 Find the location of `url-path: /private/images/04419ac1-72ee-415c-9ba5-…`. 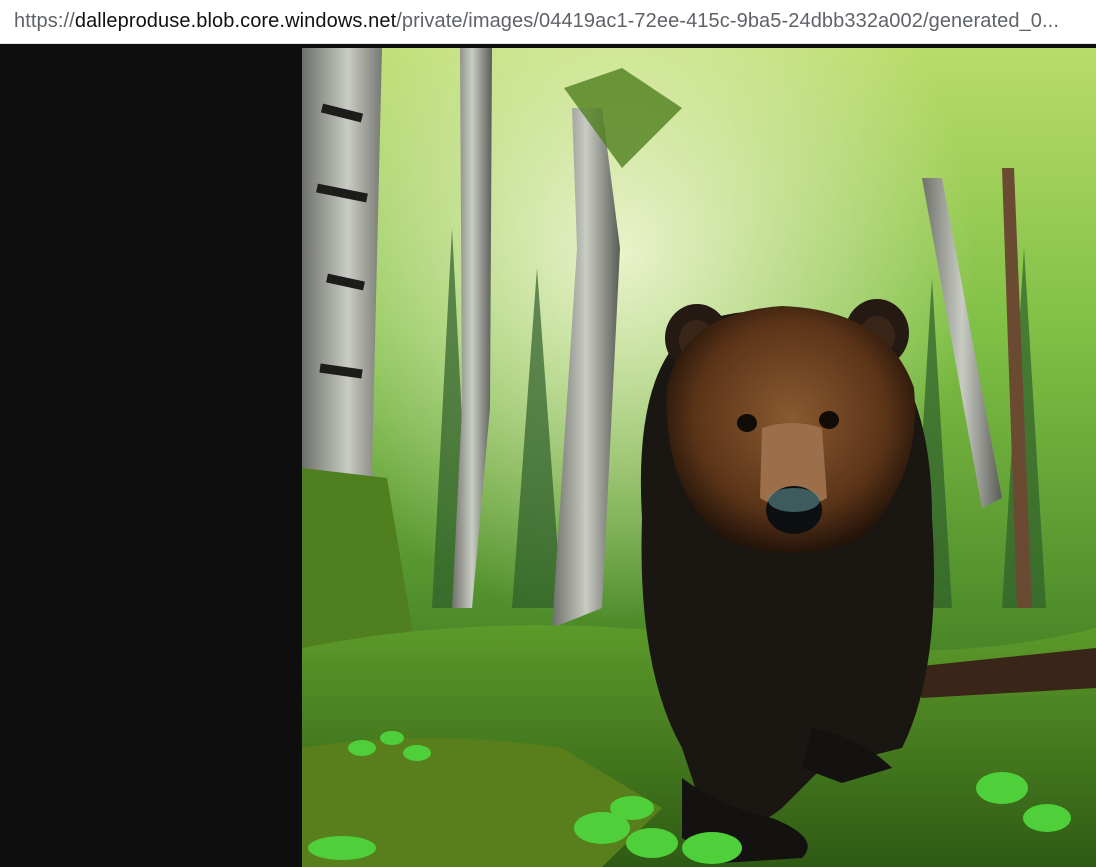

url-path: /private/images/04419ac1-72ee-415c-9ba5-… is located at coordinates (727, 21).